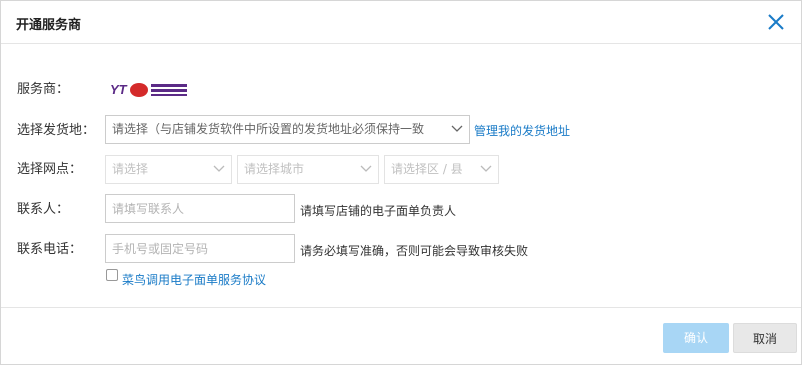 This screenshot has height=365, width=802. I want to click on outlet-label: 选择网点：, so click(50, 169).